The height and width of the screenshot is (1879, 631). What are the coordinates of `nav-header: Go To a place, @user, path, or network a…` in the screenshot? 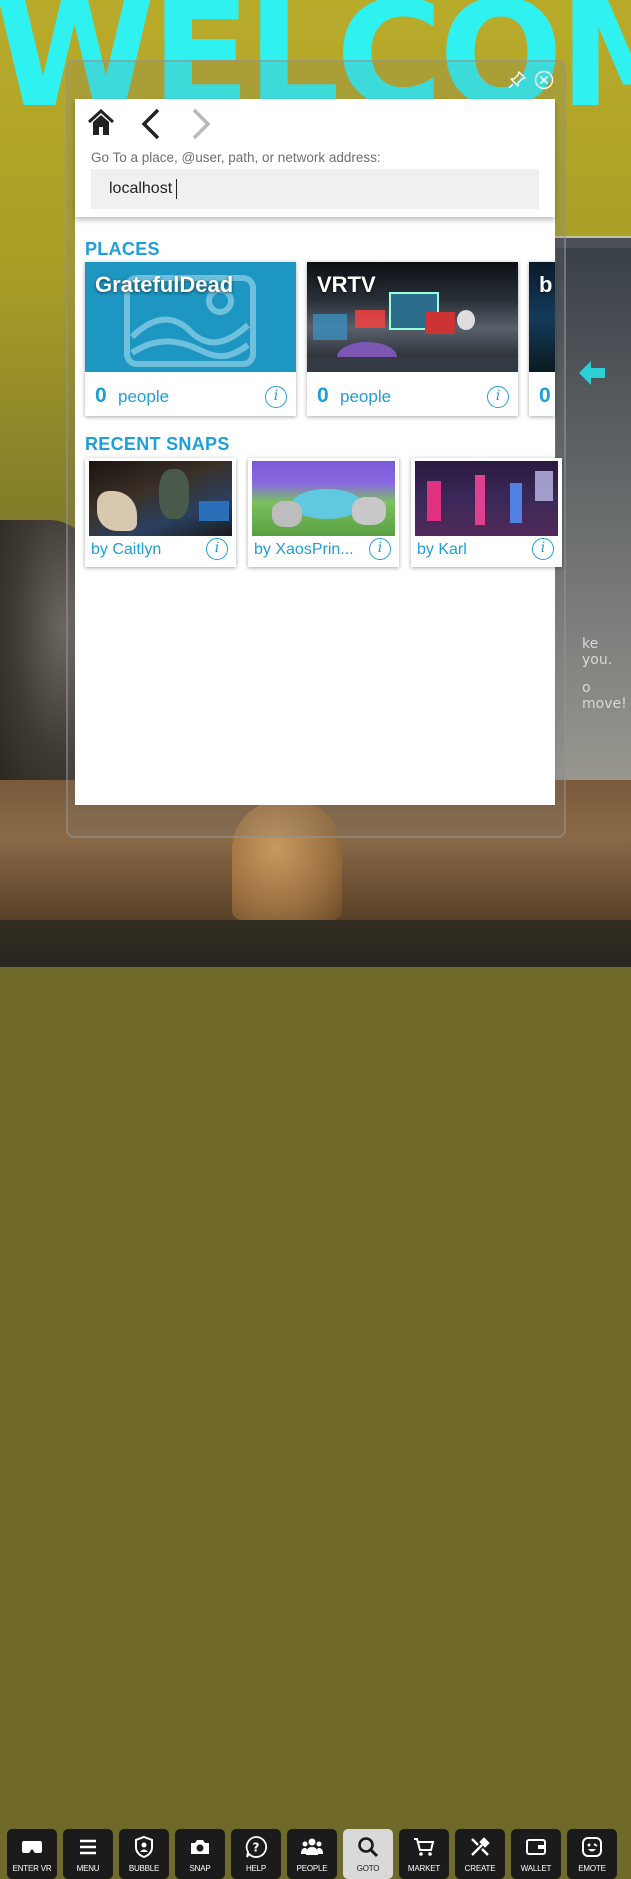 It's located at (315, 158).